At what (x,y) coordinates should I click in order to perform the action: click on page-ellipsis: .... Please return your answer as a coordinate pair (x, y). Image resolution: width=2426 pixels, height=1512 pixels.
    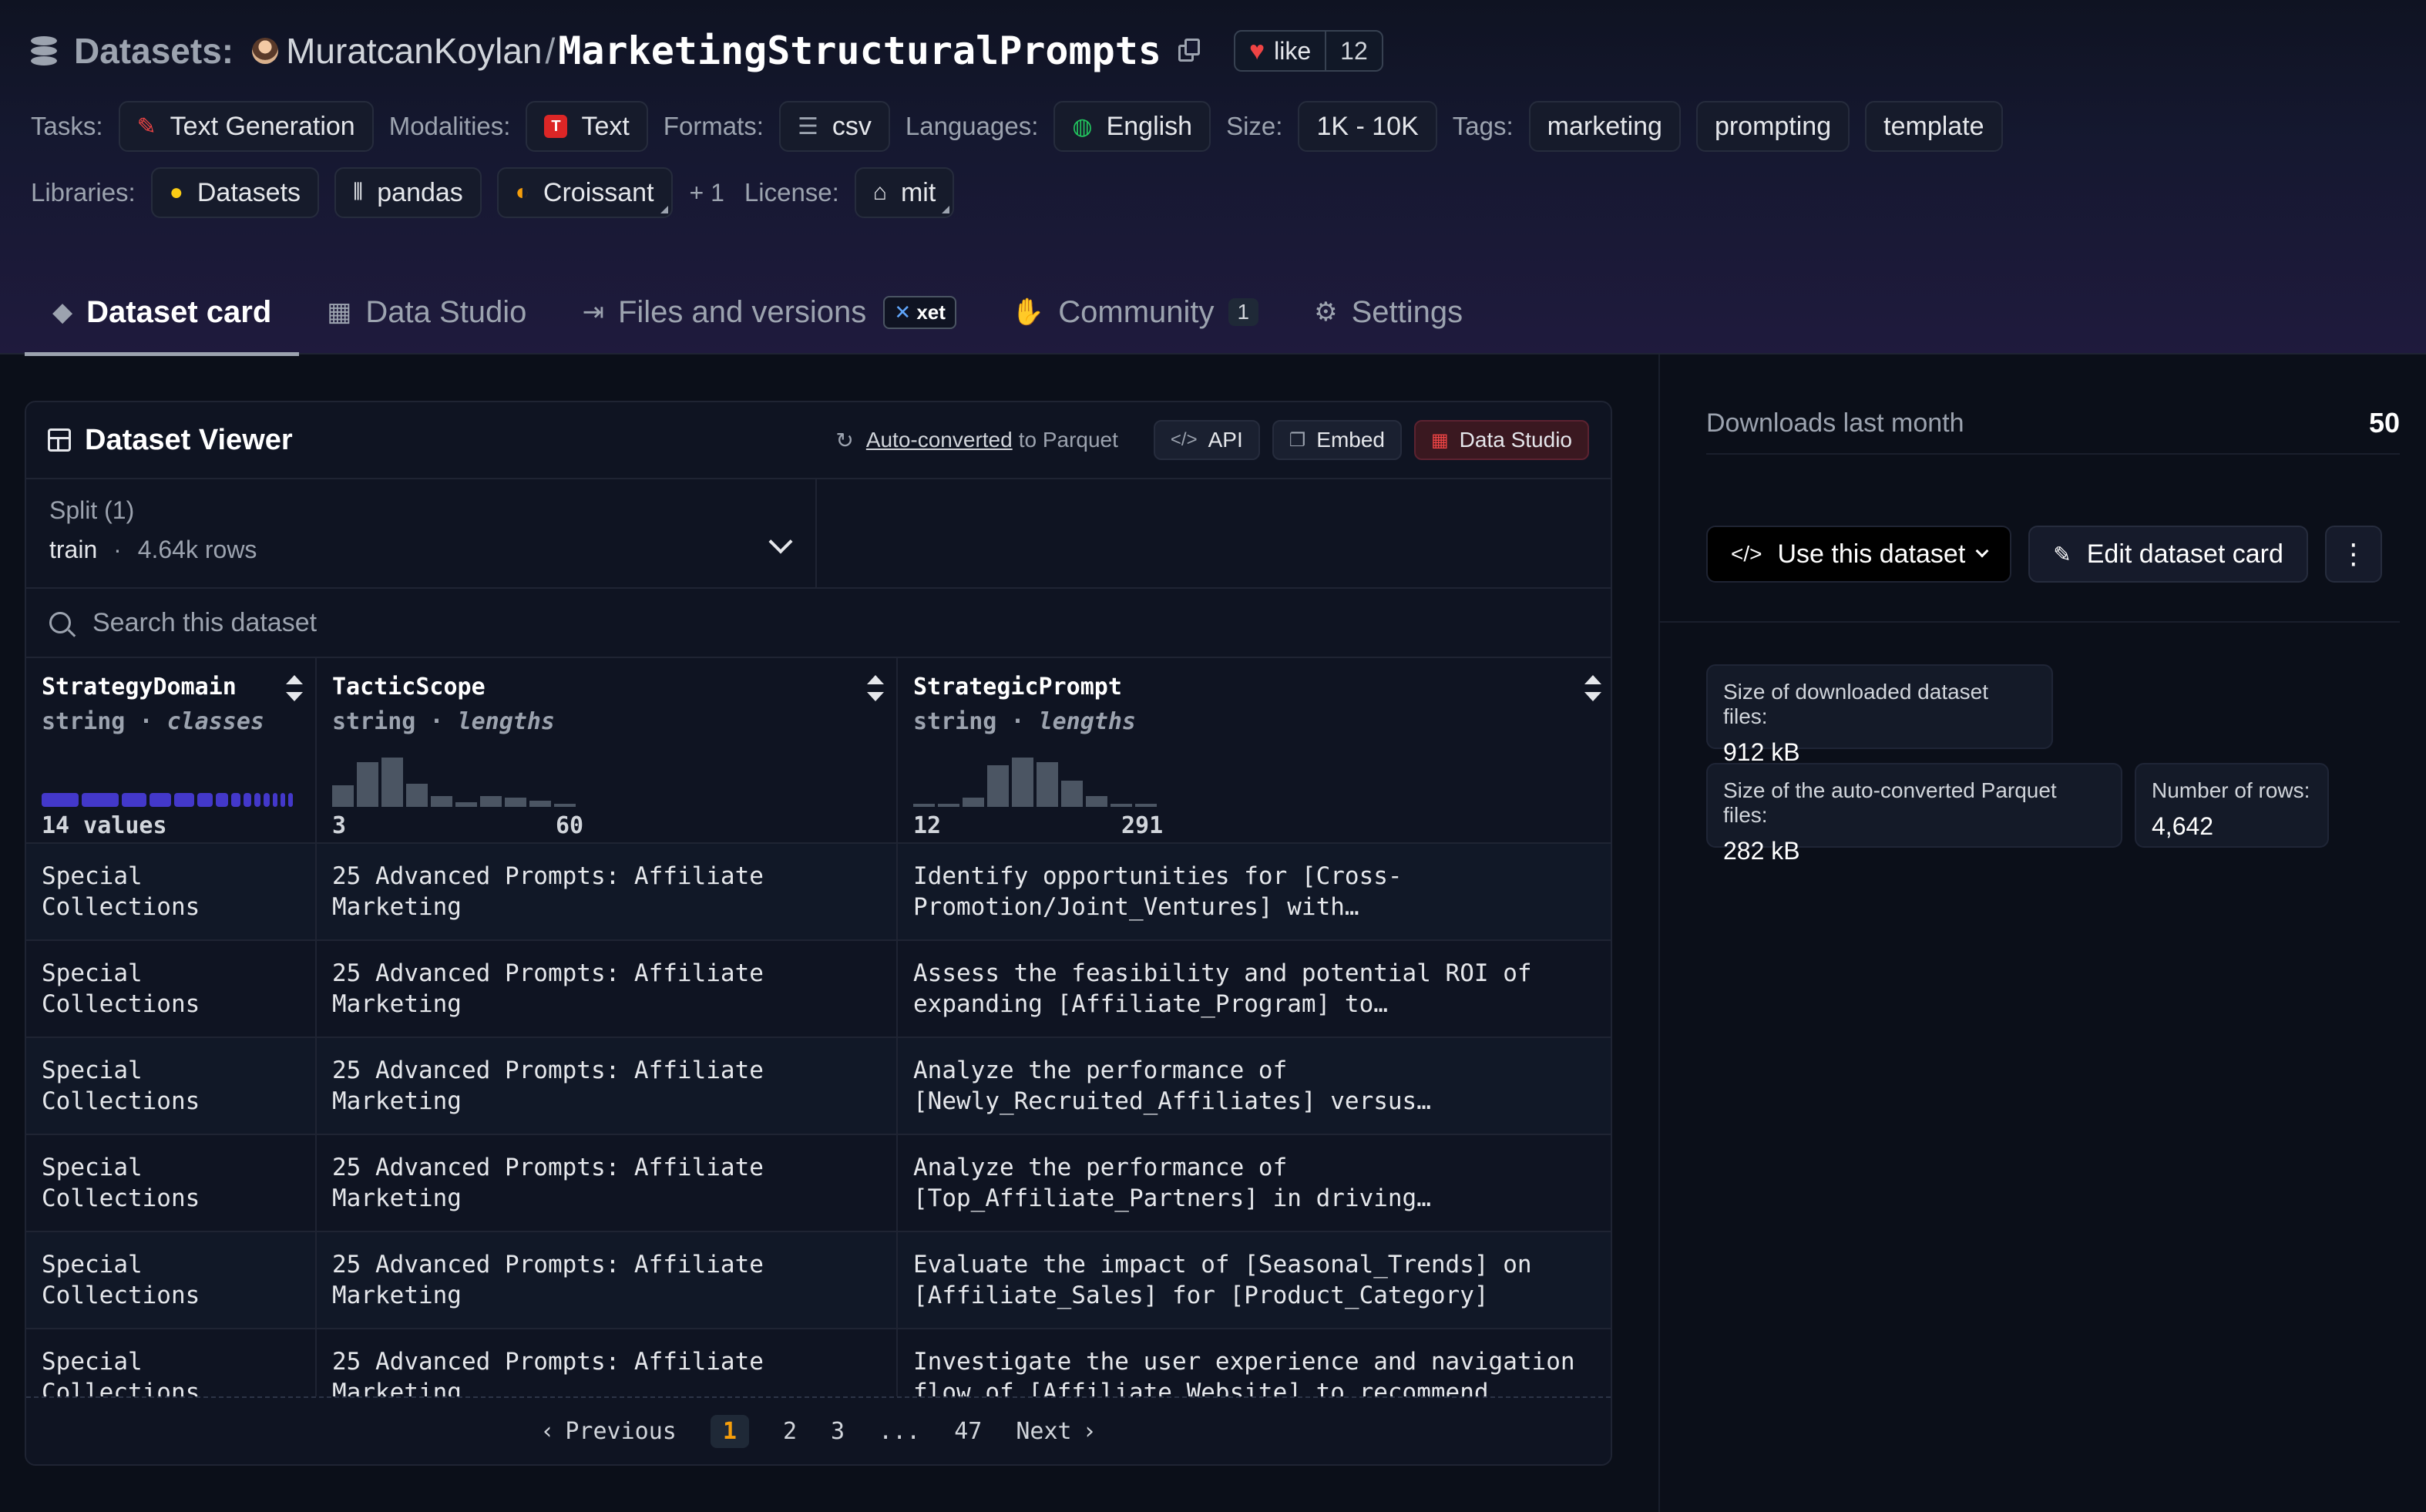
    Looking at the image, I should click on (900, 1431).